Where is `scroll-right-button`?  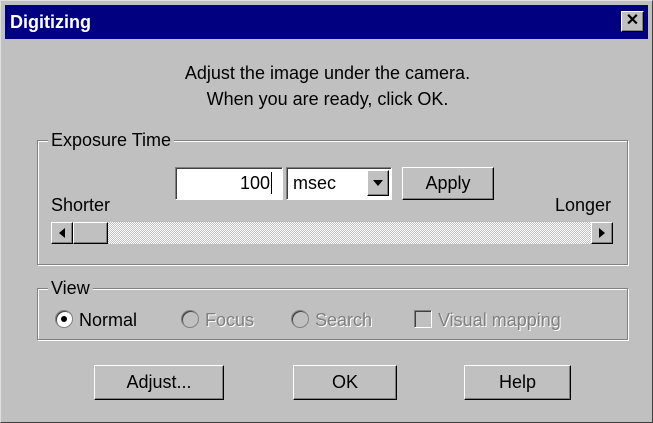
scroll-right-button is located at coordinates (602, 233).